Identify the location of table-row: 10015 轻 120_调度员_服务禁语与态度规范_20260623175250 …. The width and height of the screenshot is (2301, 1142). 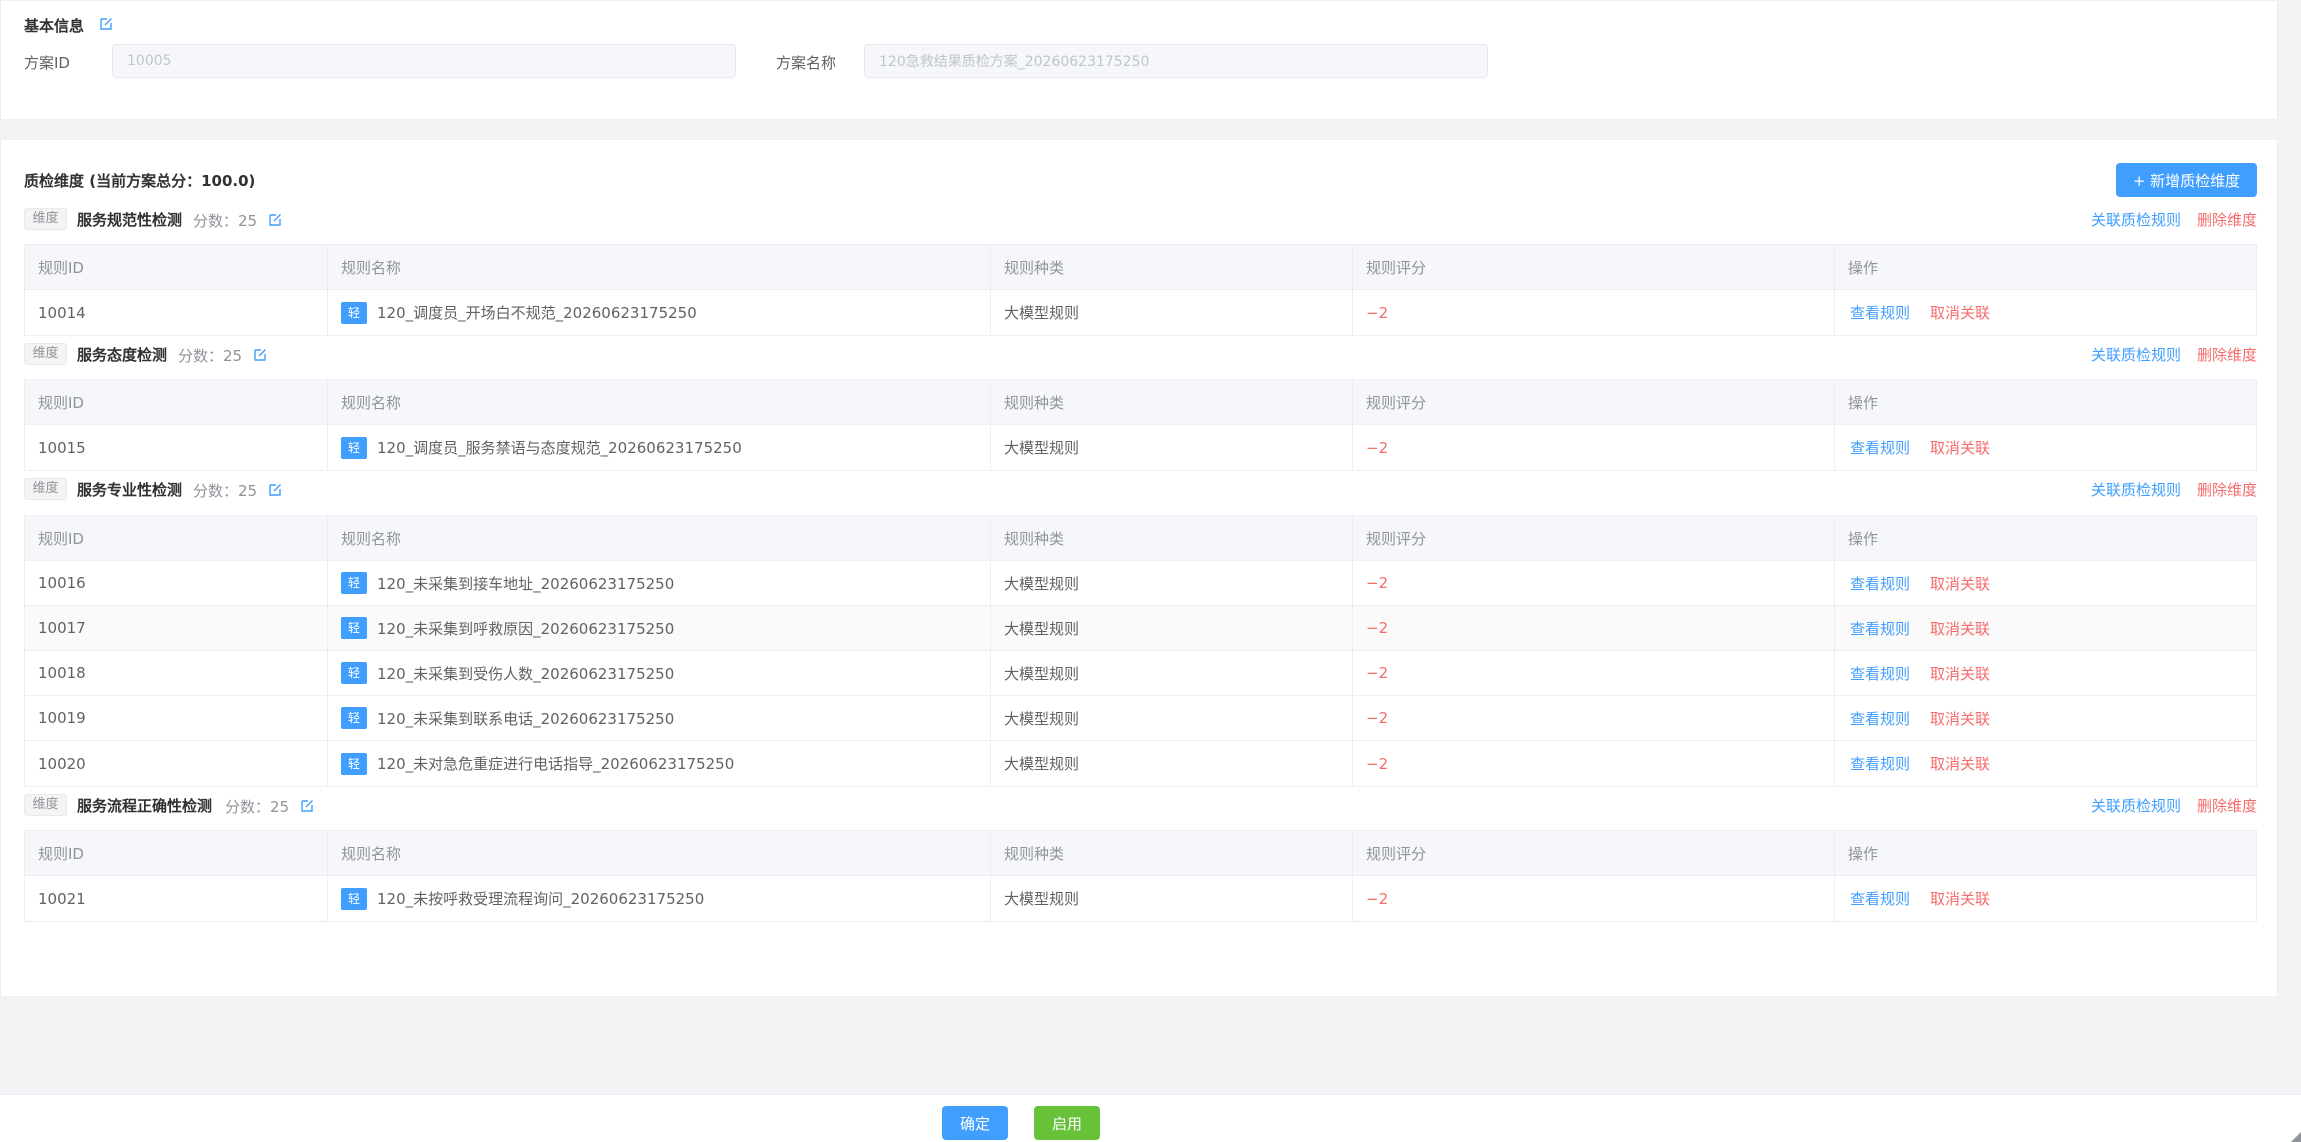
(1140, 447).